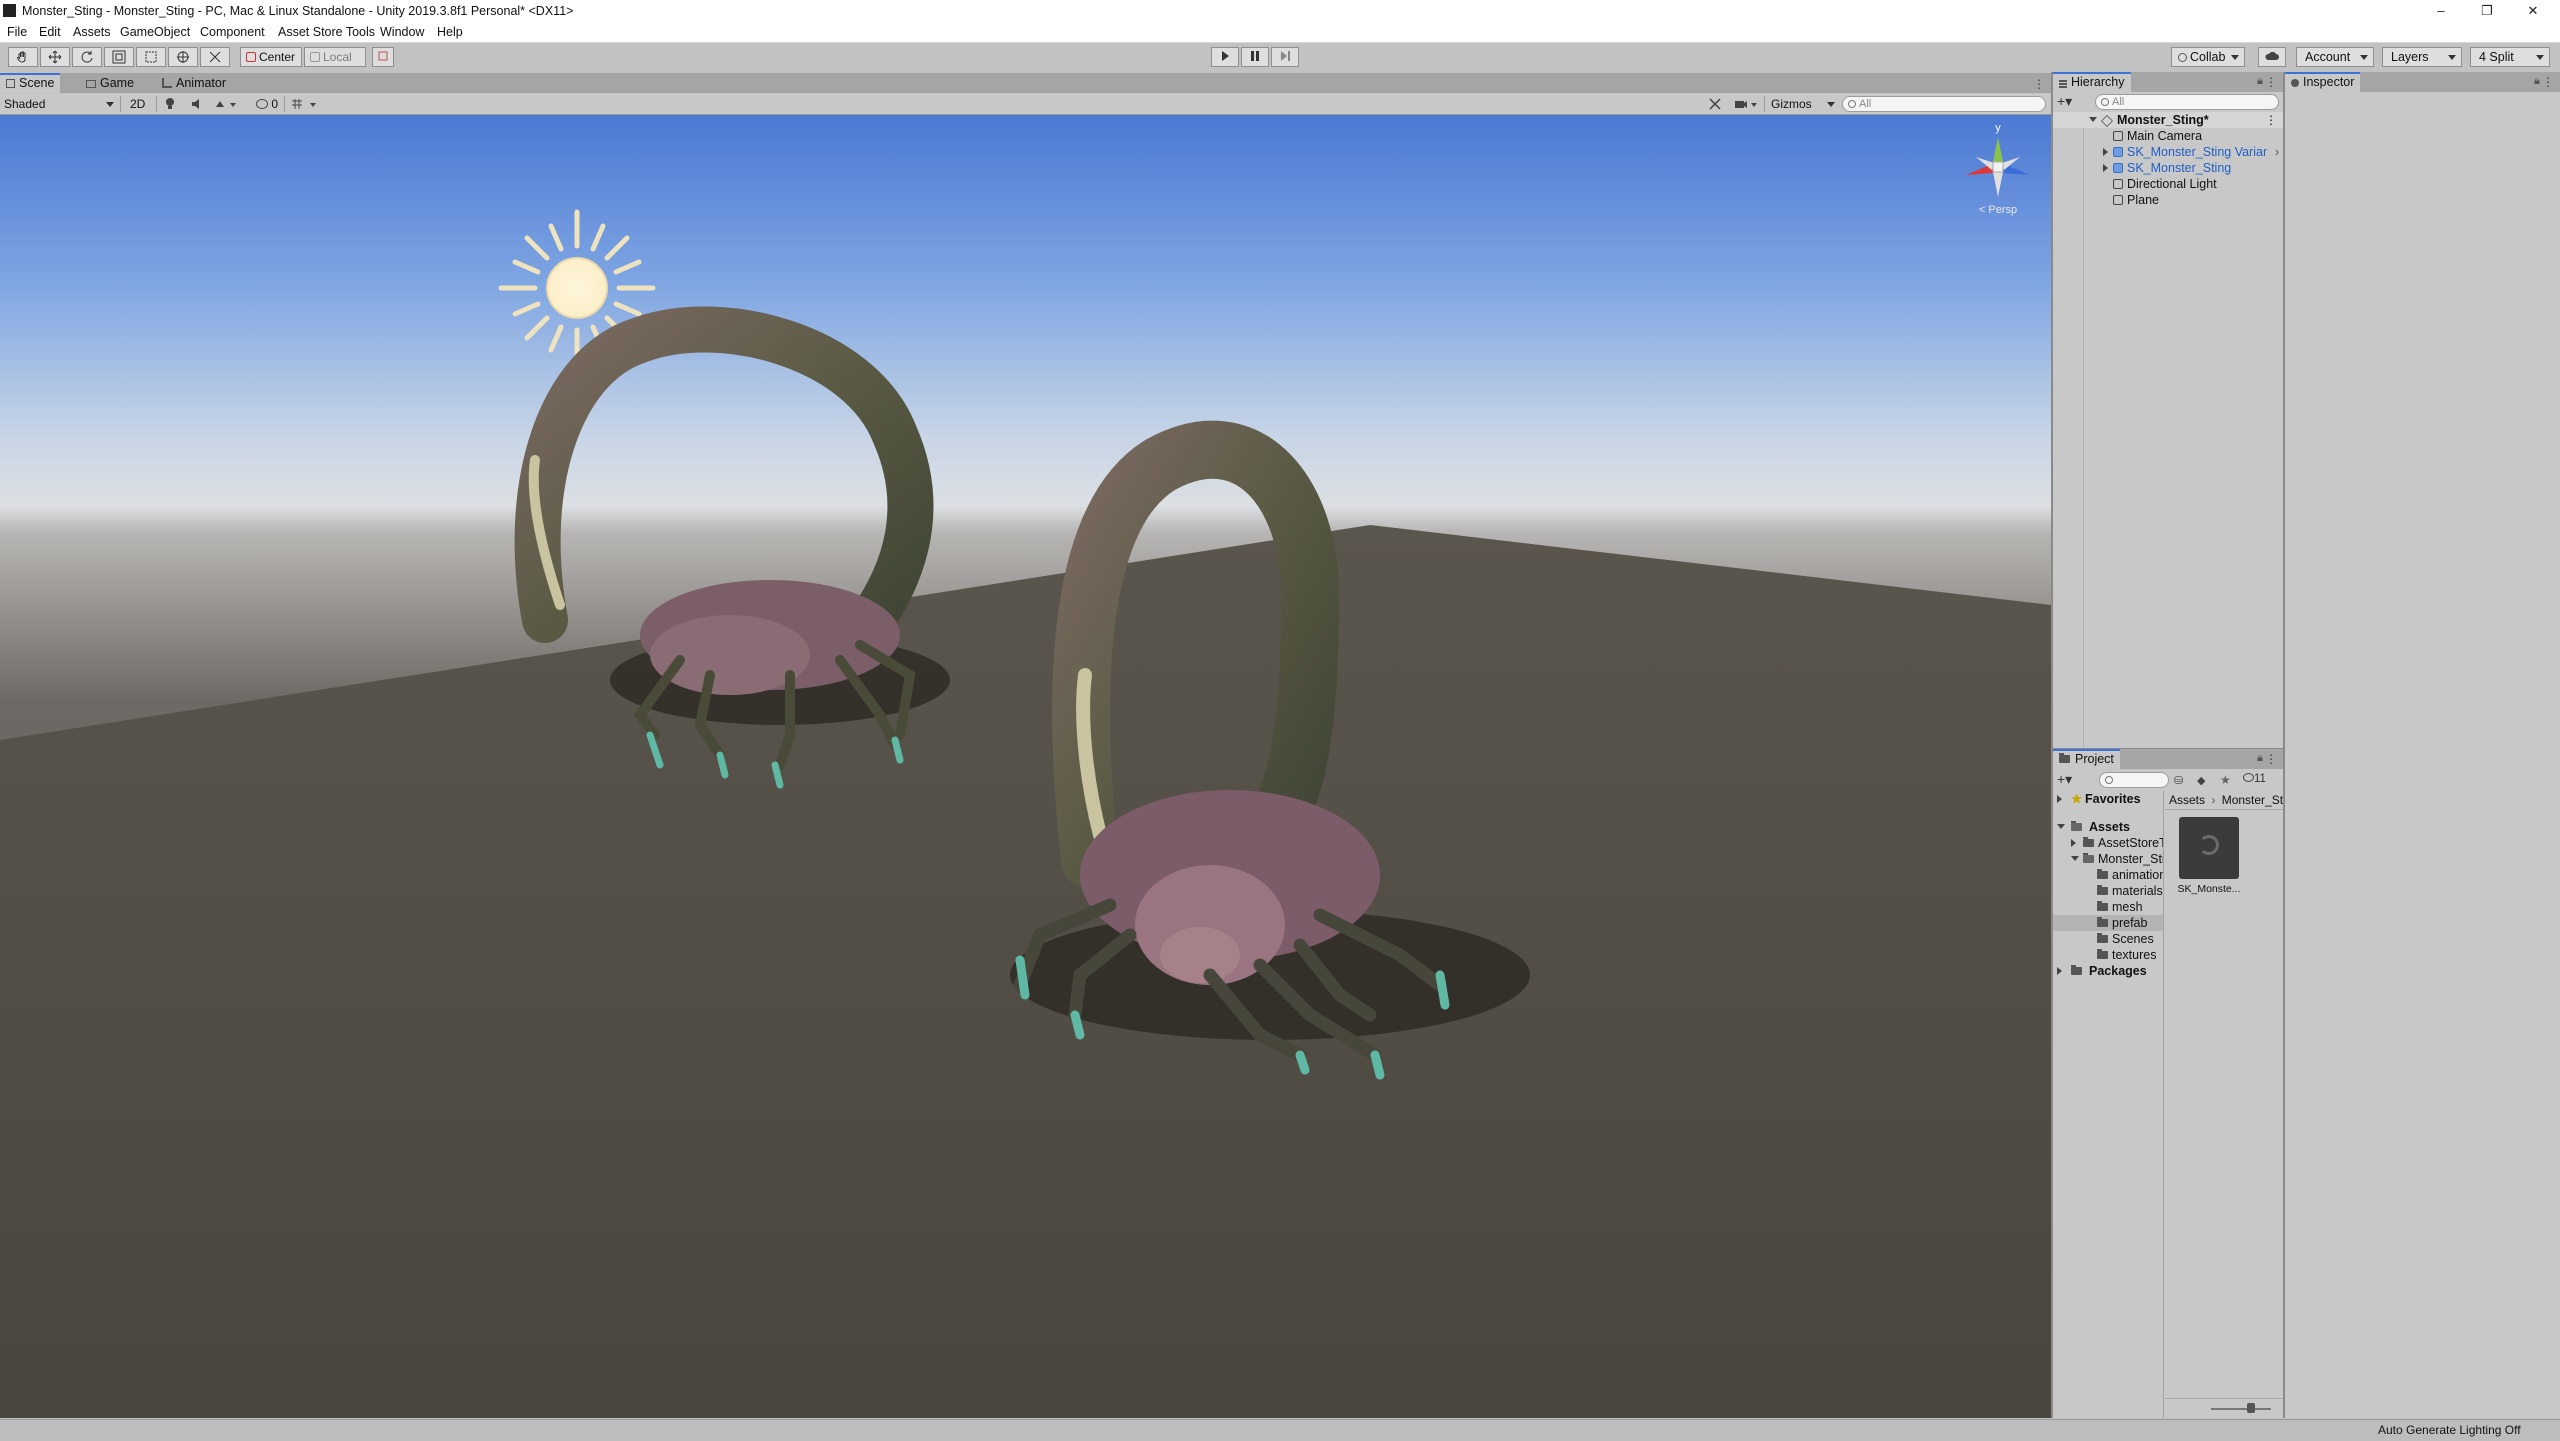 The height and width of the screenshot is (1441, 2560). I want to click on hierarchy-item-prefab: SK_Monster_Sting Variant ›, so click(2193, 152).